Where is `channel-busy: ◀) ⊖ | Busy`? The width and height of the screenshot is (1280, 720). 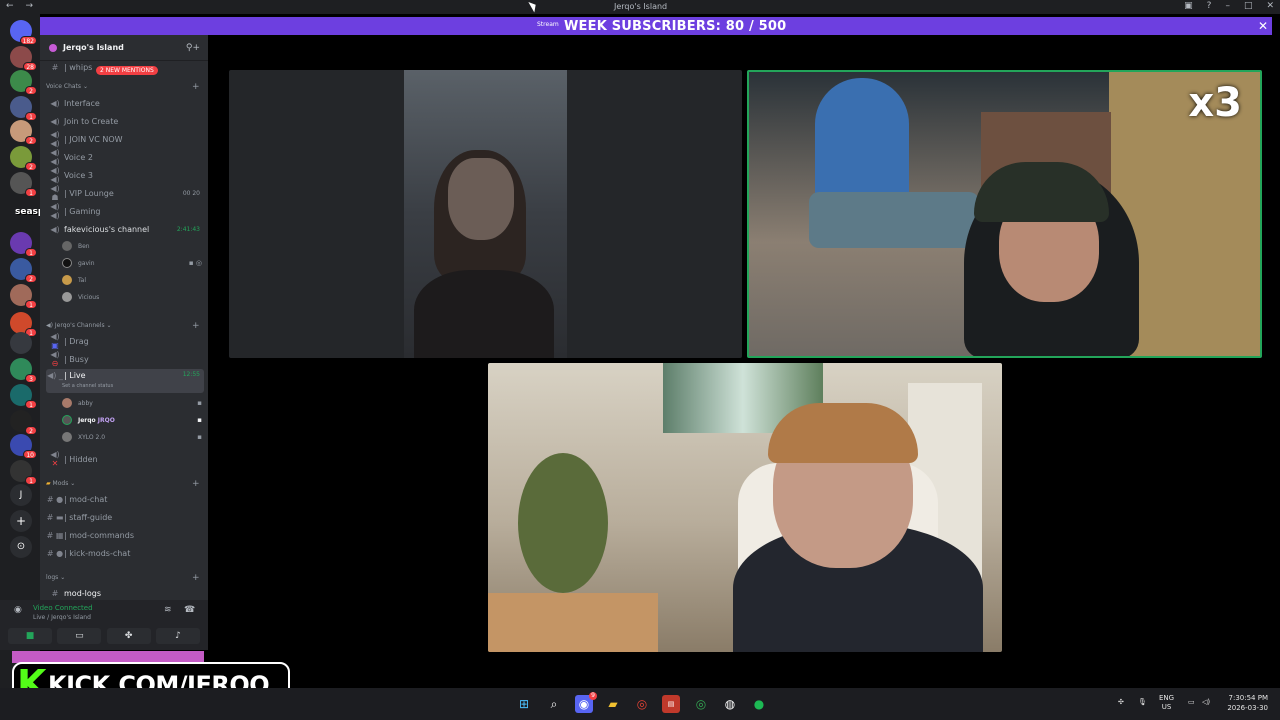
channel-busy: ◀) ⊖ | Busy is located at coordinates (125, 359).